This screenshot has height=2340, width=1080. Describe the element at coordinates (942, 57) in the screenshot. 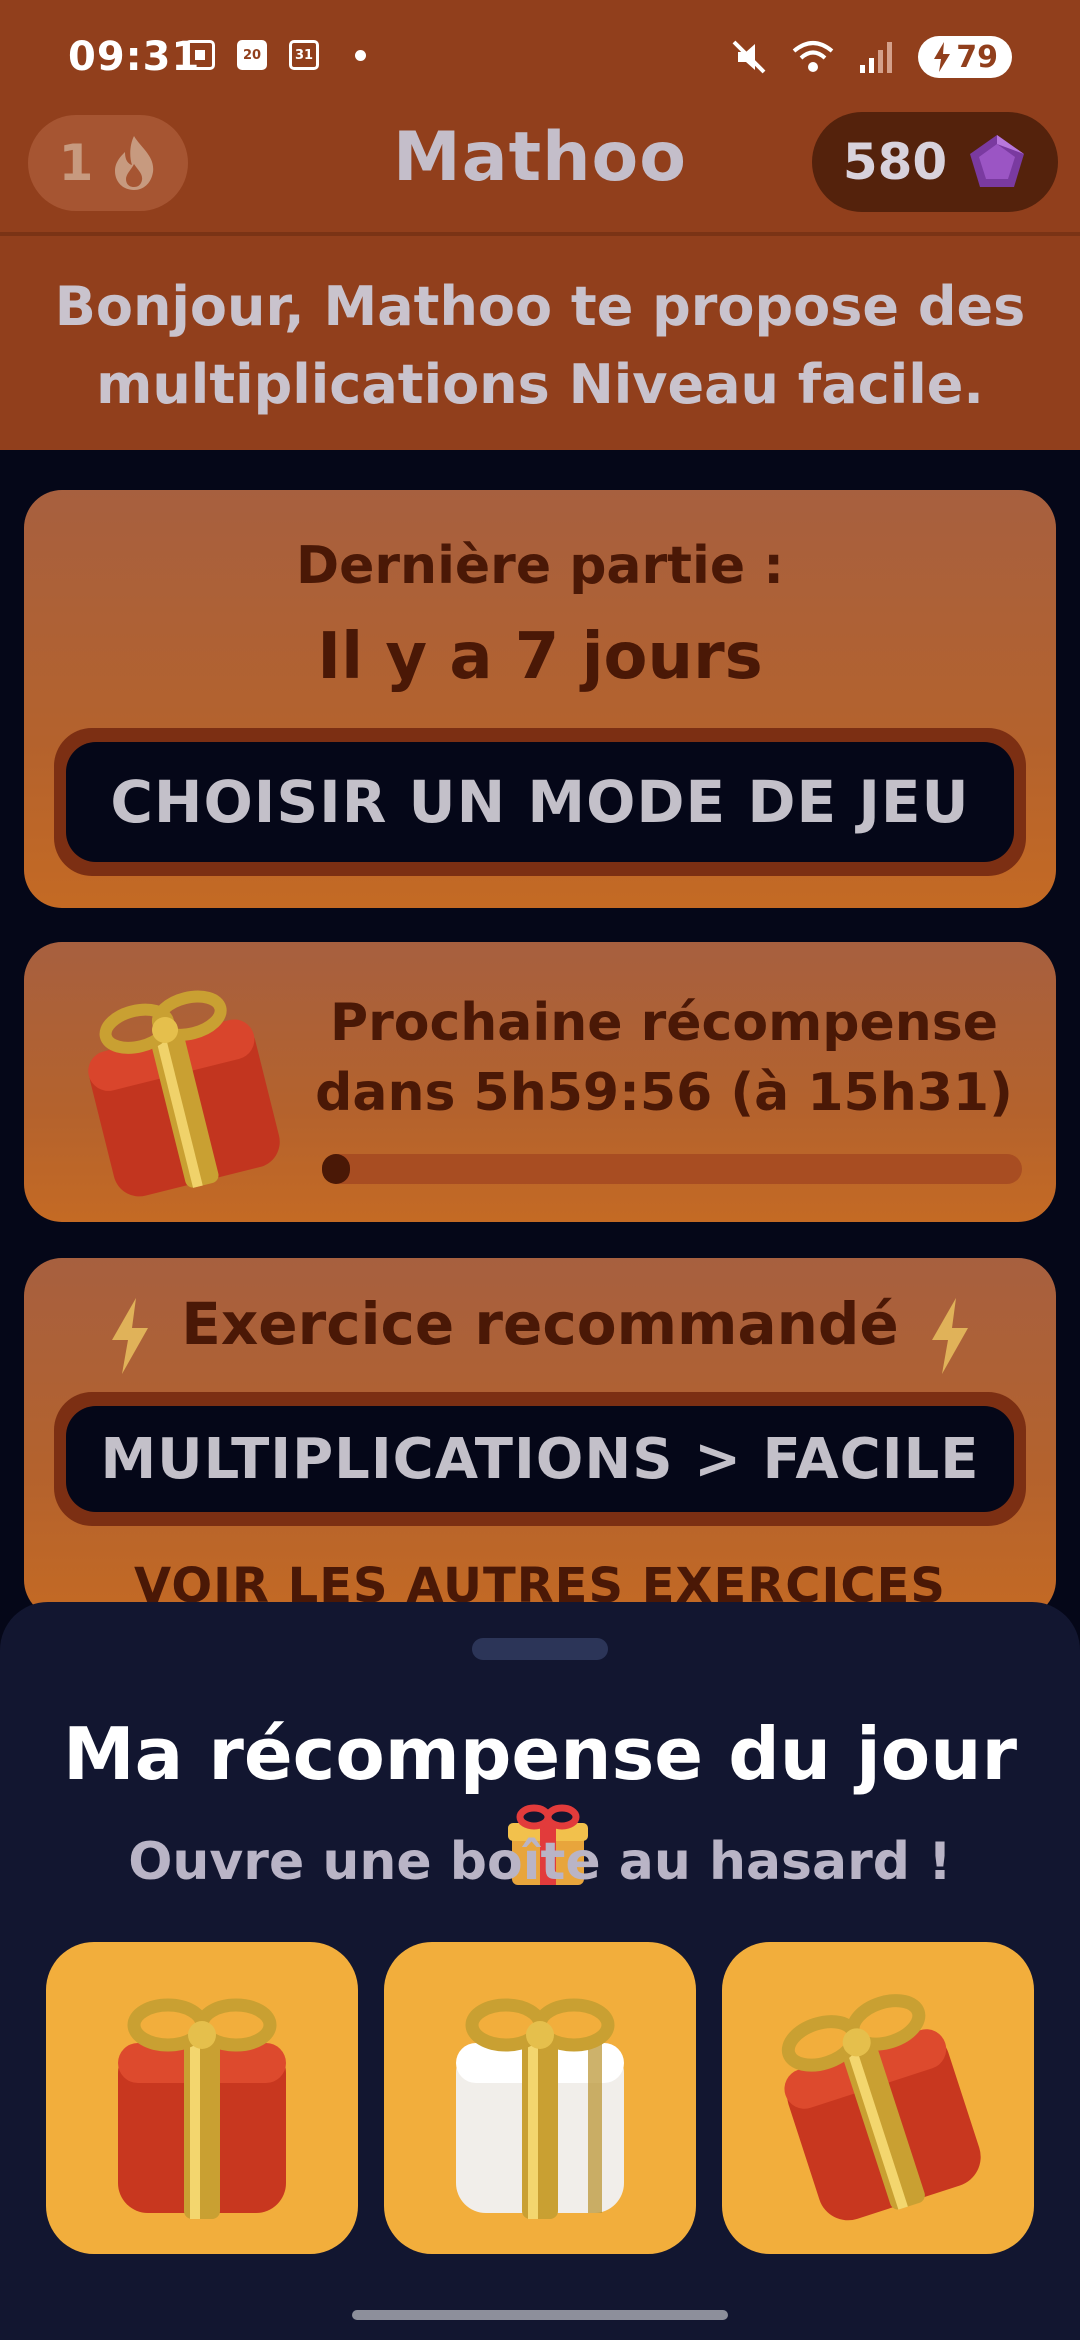

I see `charging-bolt-icon` at that location.